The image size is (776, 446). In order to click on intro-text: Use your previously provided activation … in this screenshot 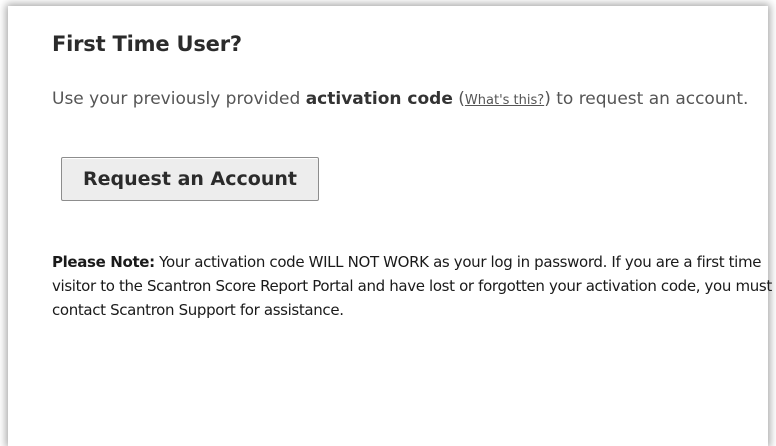, I will do `click(402, 100)`.